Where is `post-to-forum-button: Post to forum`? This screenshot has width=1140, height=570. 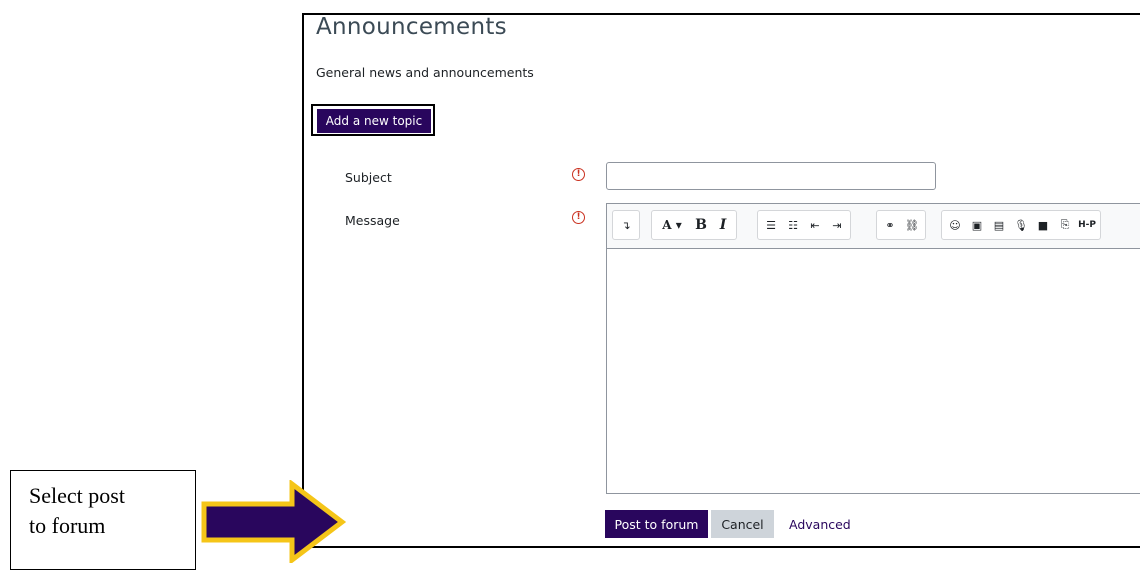 post-to-forum-button: Post to forum is located at coordinates (656, 524).